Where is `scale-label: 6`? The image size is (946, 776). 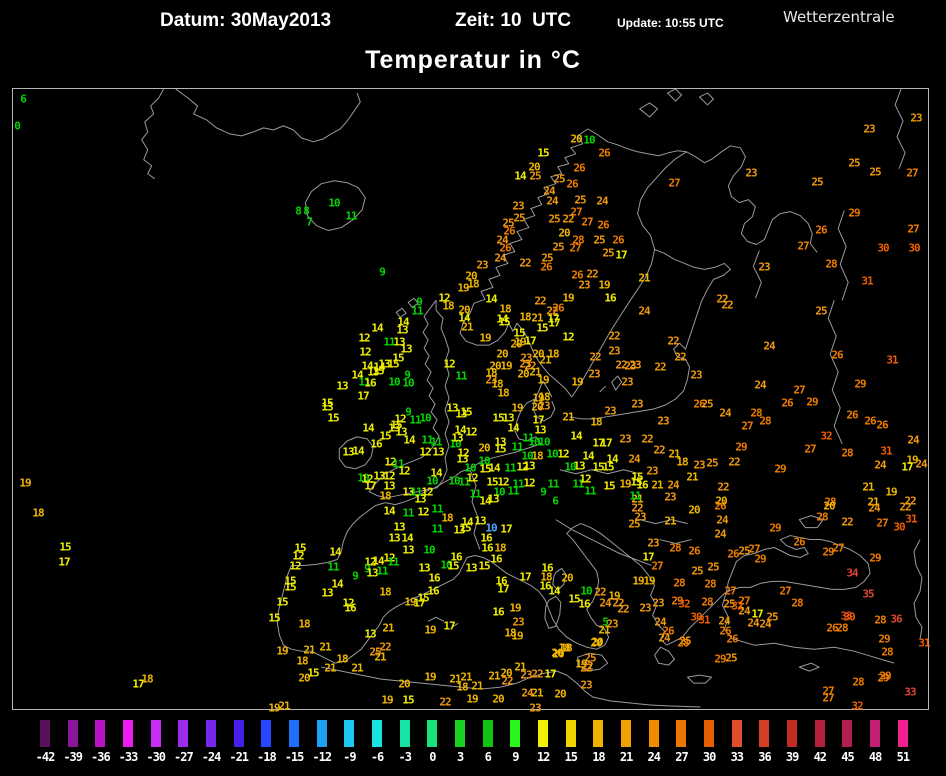 scale-label: 6 is located at coordinates (488, 757).